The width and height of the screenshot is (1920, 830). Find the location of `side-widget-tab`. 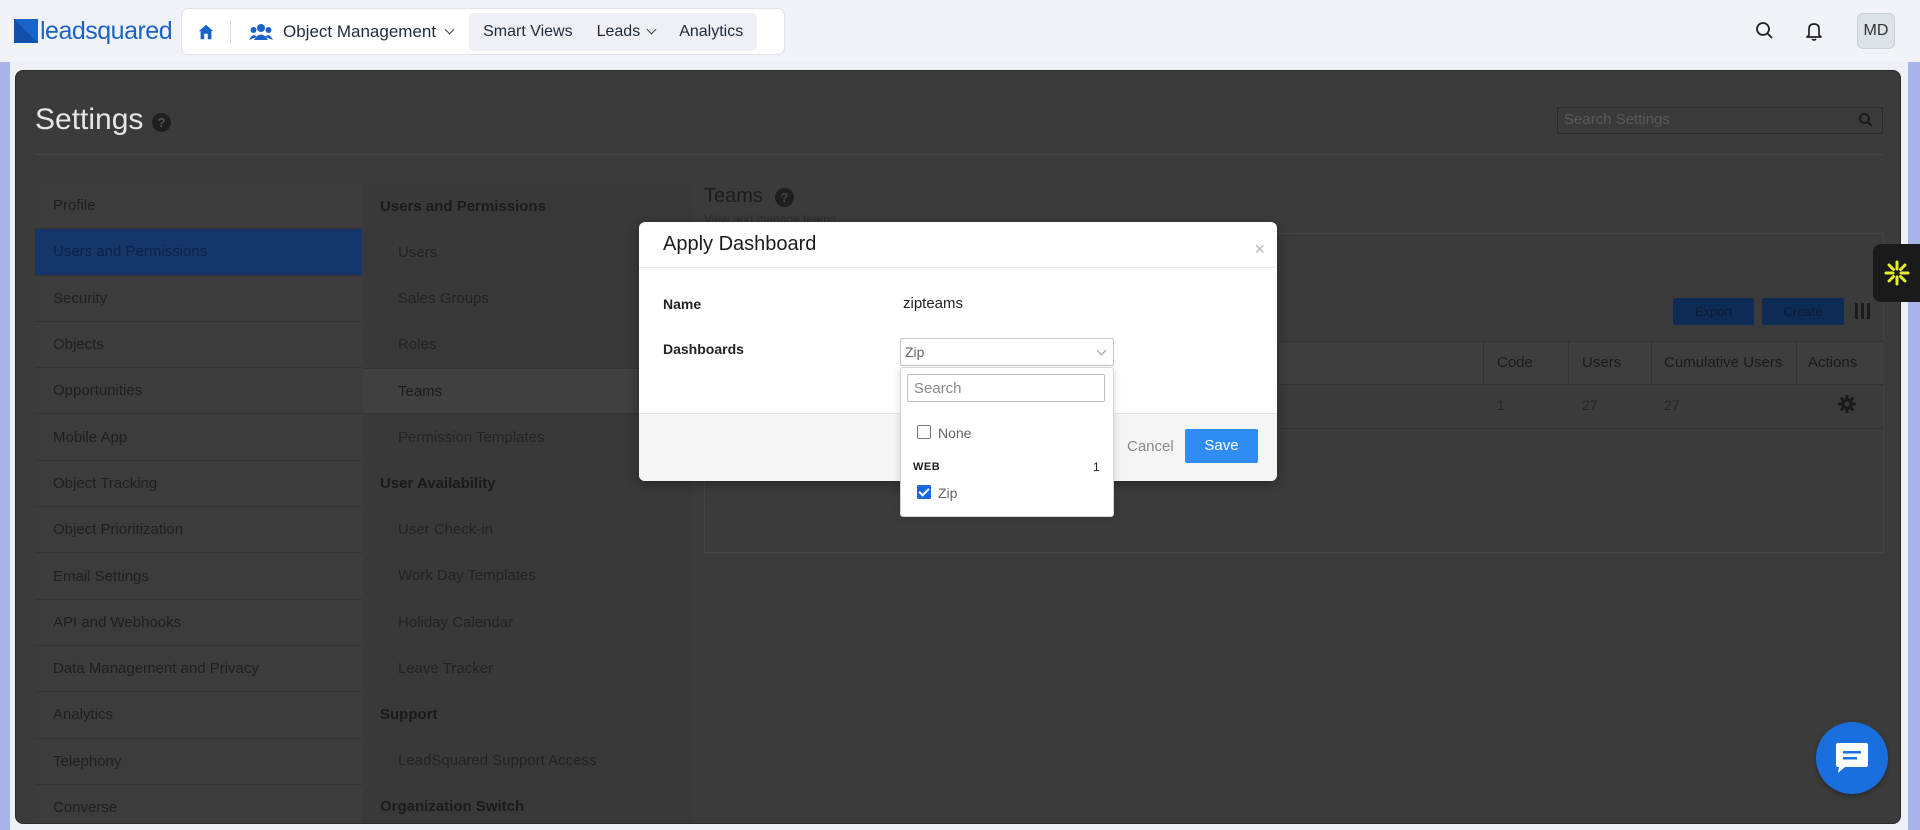

side-widget-tab is located at coordinates (1896, 273).